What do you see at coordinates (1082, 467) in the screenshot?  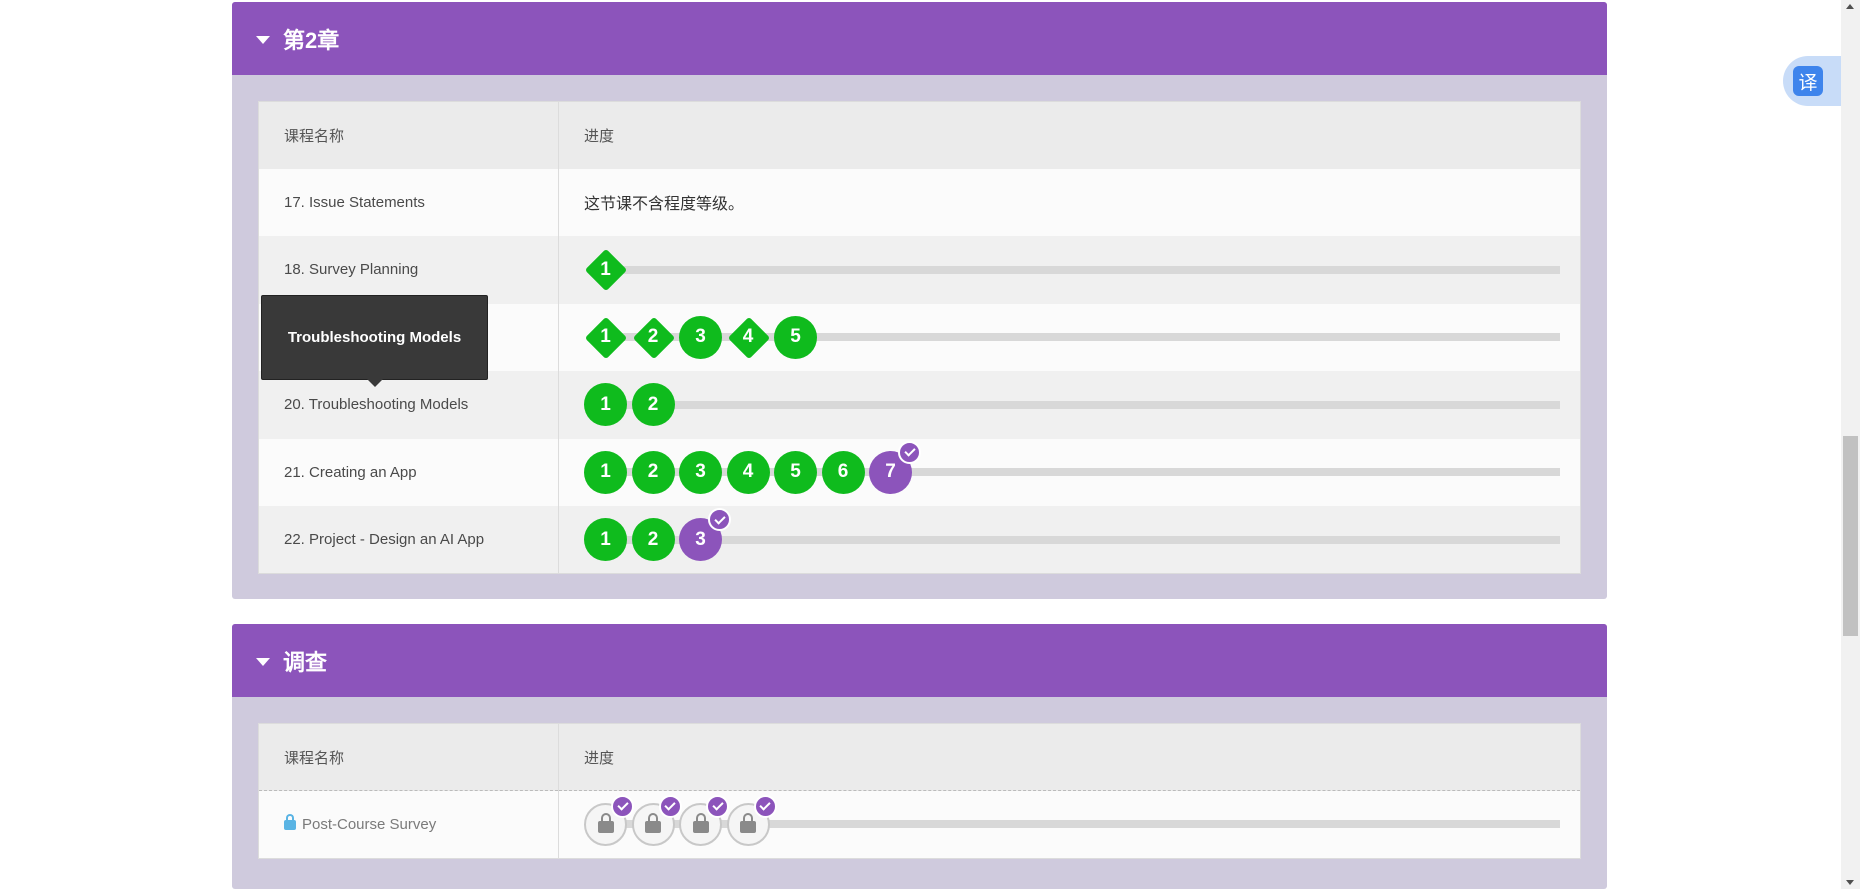 I see `progress-bubbles: 1 2 3 4 5 6 7` at bounding box center [1082, 467].